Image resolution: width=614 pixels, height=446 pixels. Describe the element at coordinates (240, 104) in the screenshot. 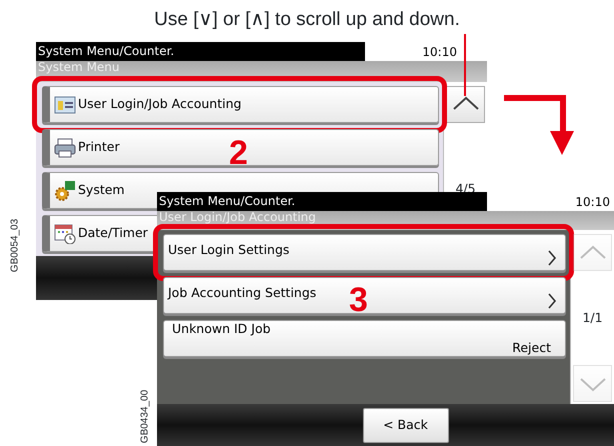

I see `menu-item-button: User Login/Job Accounting` at that location.